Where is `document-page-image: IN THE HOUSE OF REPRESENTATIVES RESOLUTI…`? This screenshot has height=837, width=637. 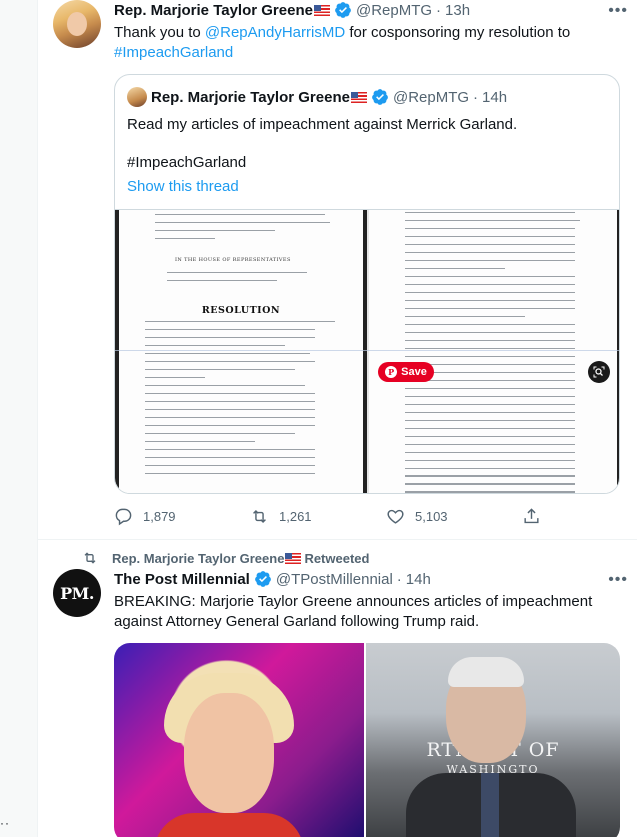 document-page-image: IN THE HOUSE OF REPRESENTATIVES RESOLUTI… is located at coordinates (241, 351).